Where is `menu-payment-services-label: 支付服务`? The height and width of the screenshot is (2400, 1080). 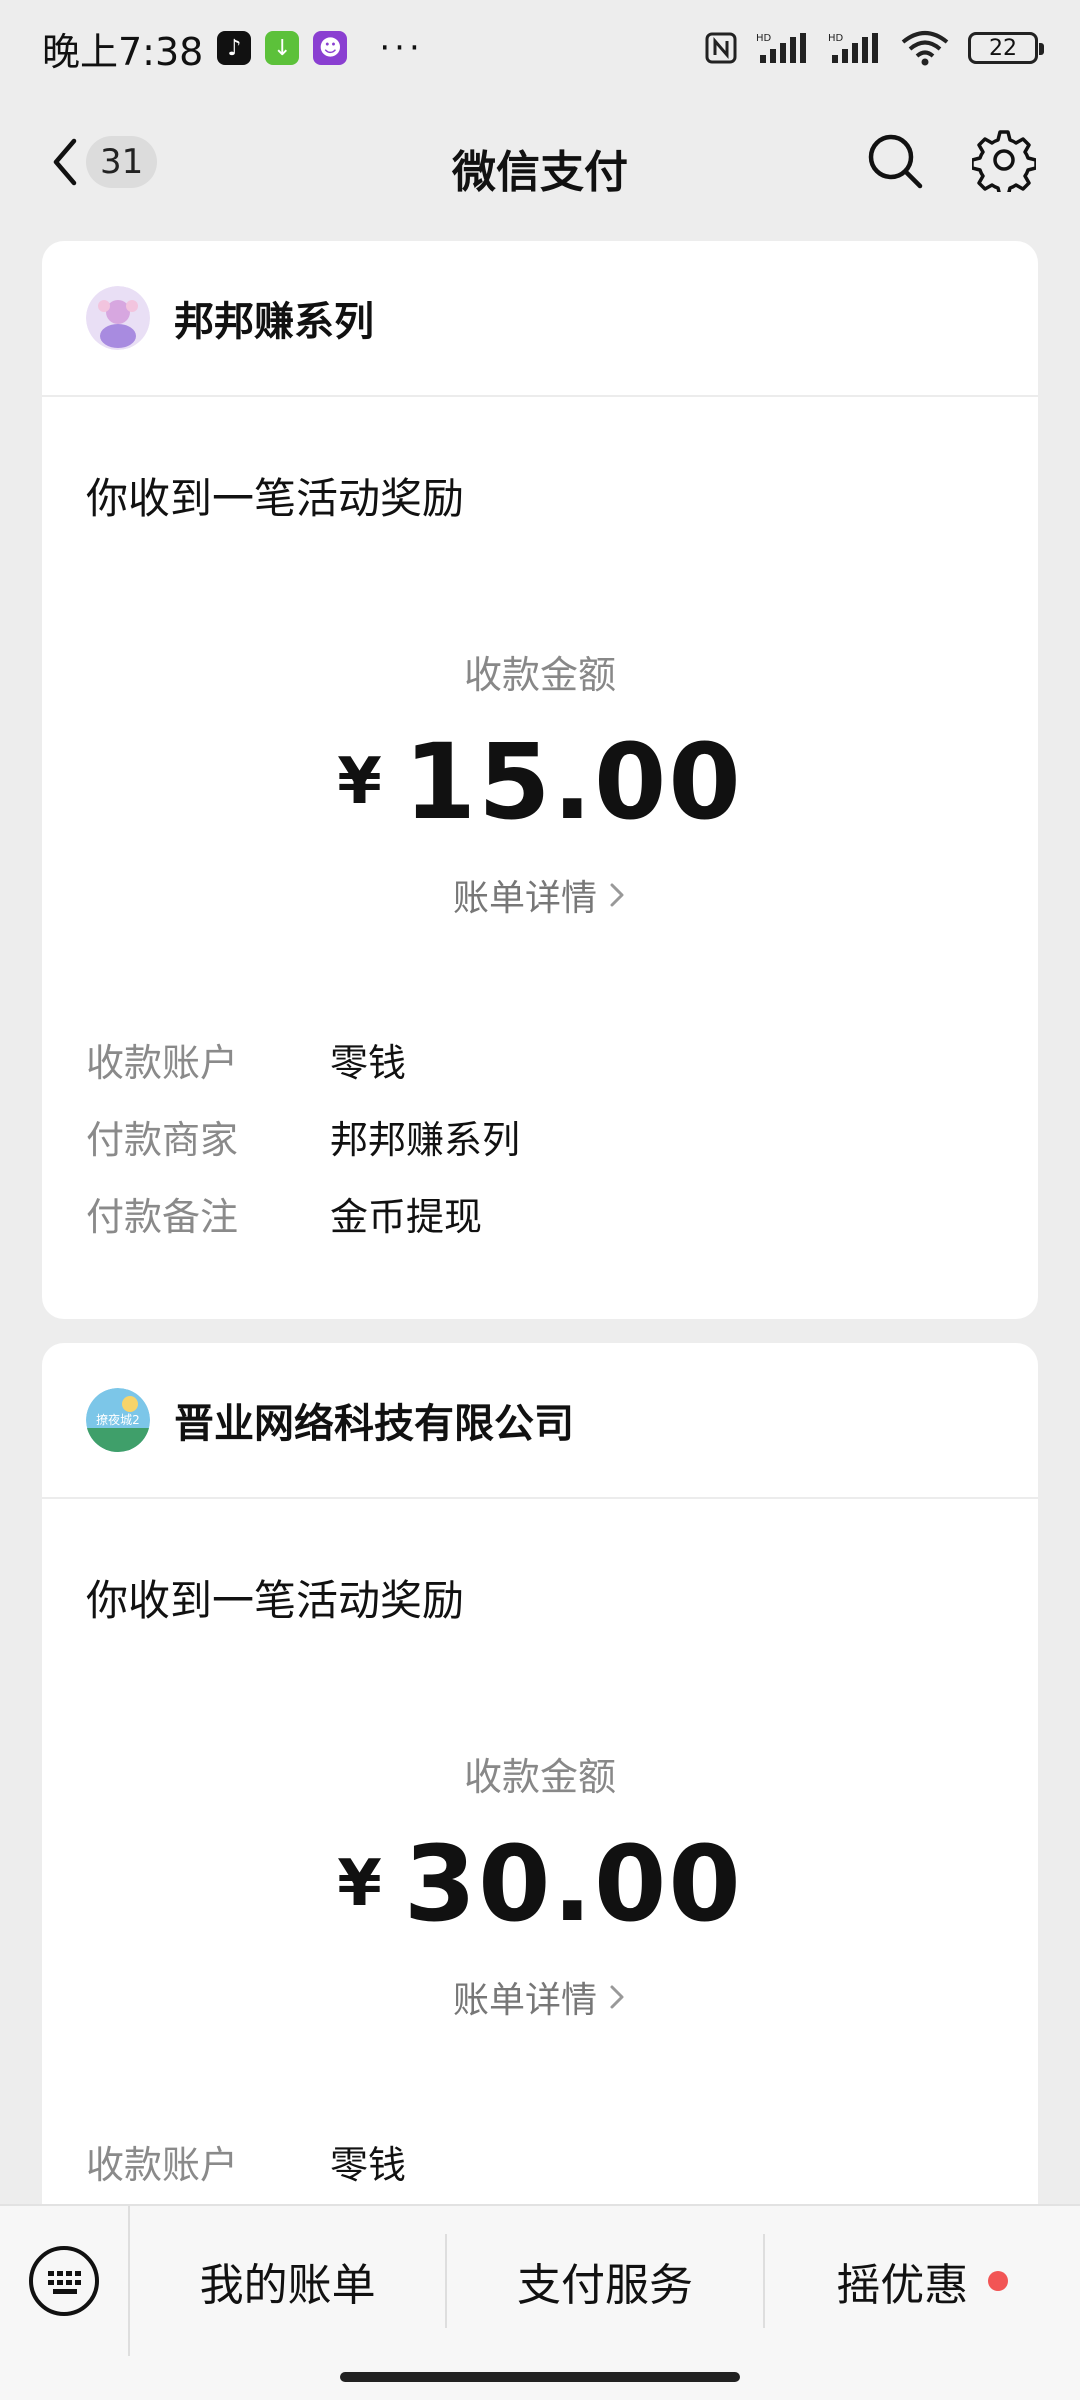
menu-payment-services-label: 支付服务 is located at coordinates (604, 2285).